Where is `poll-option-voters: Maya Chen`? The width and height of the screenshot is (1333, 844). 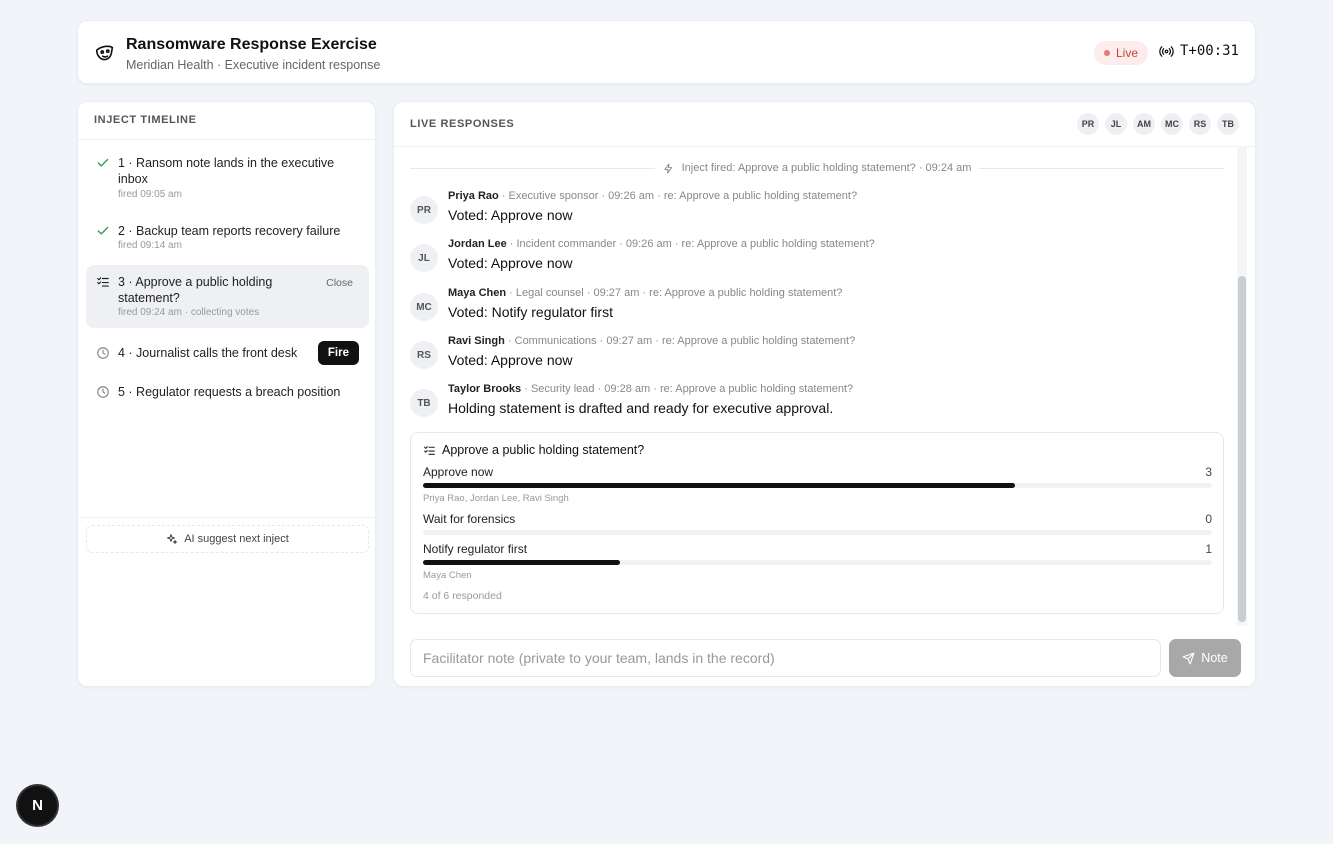
poll-option-voters: Maya Chen is located at coordinates (447, 575).